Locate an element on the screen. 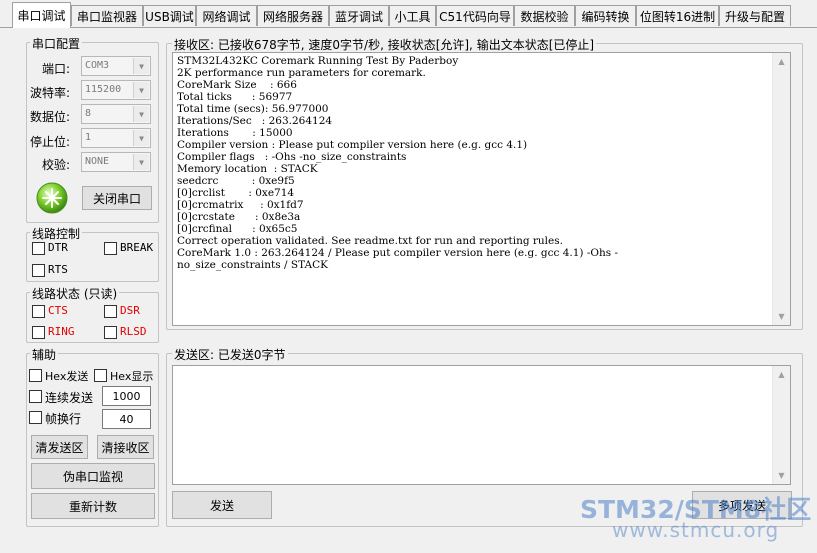 The width and height of the screenshot is (817, 553). tab-encoding: 编码转换 is located at coordinates (605, 15).